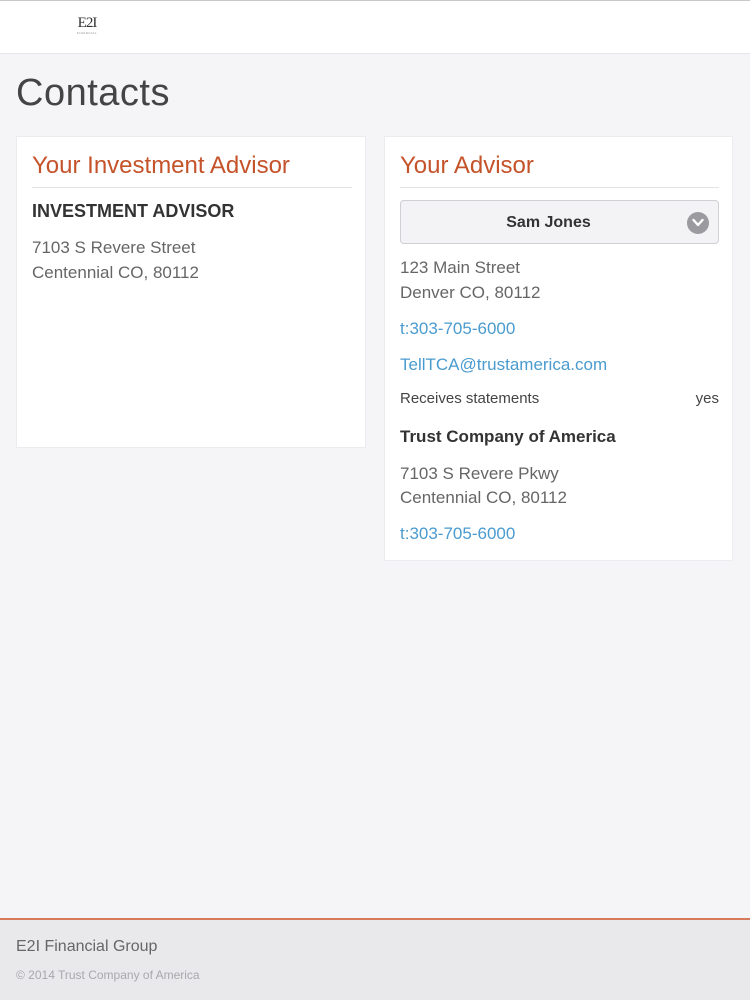 The width and height of the screenshot is (750, 1000). I want to click on footer-copyright: © 2014 Trust Company of America, so click(108, 975).